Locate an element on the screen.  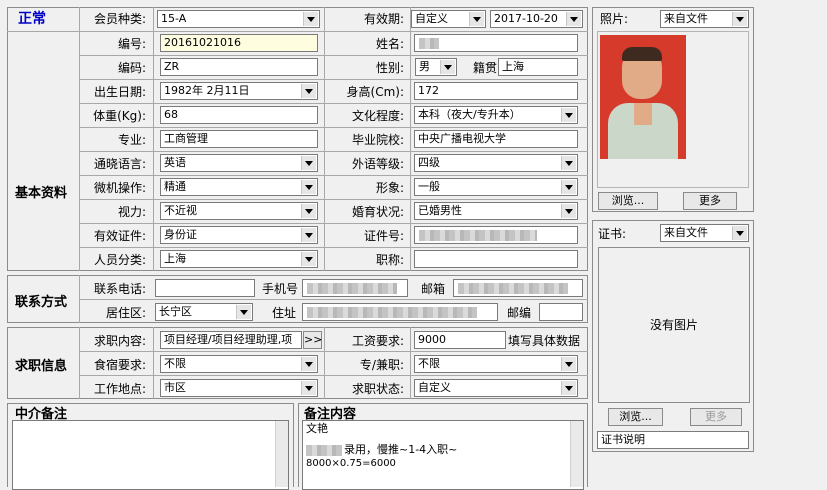
email-label: 邮箱 is located at coordinates (433, 289).